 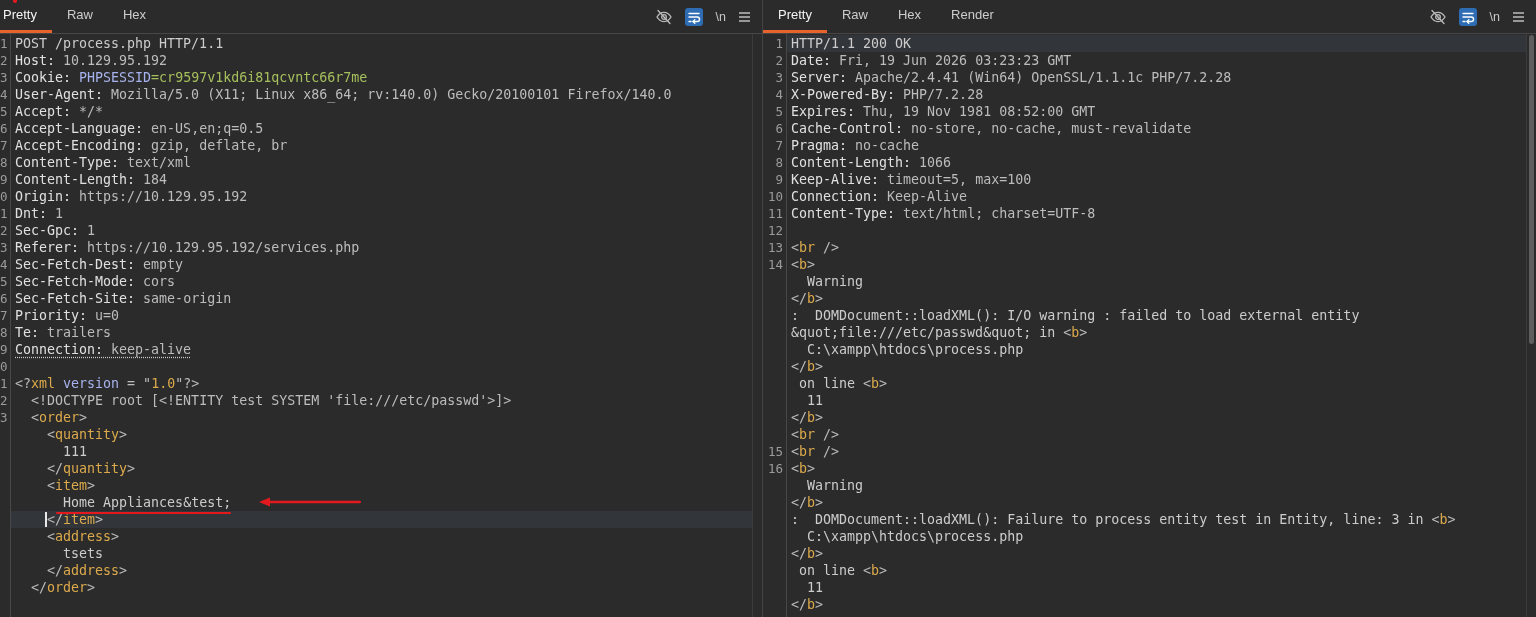 What do you see at coordinates (1075, 315) in the screenshot?
I see `code-line: : DOMDocument::loadXML(): I/O warning : failed to load external entity` at bounding box center [1075, 315].